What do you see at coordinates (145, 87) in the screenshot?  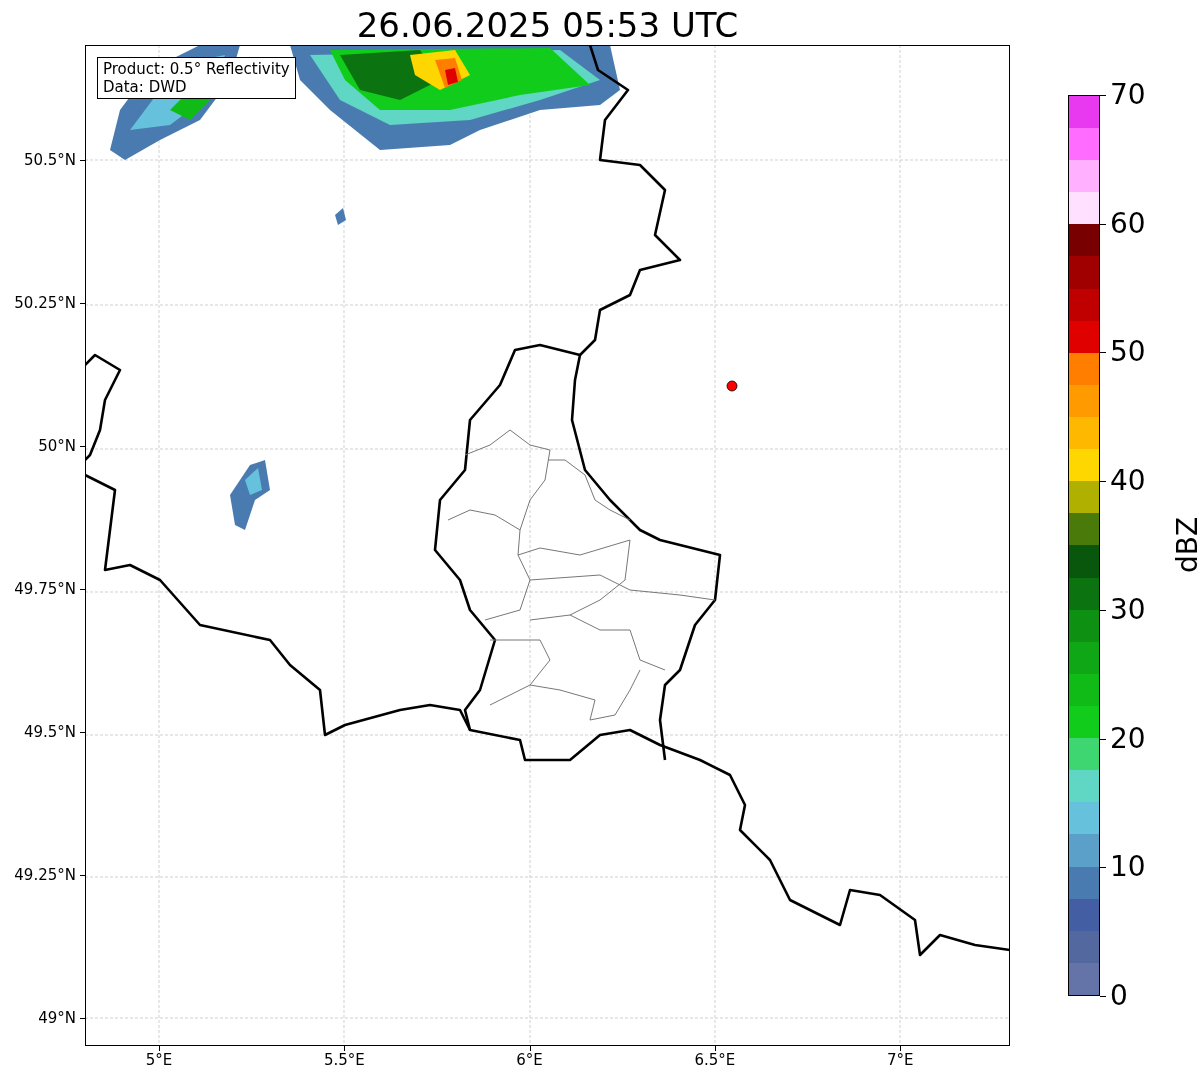 I see `info-text: Data: DWD` at bounding box center [145, 87].